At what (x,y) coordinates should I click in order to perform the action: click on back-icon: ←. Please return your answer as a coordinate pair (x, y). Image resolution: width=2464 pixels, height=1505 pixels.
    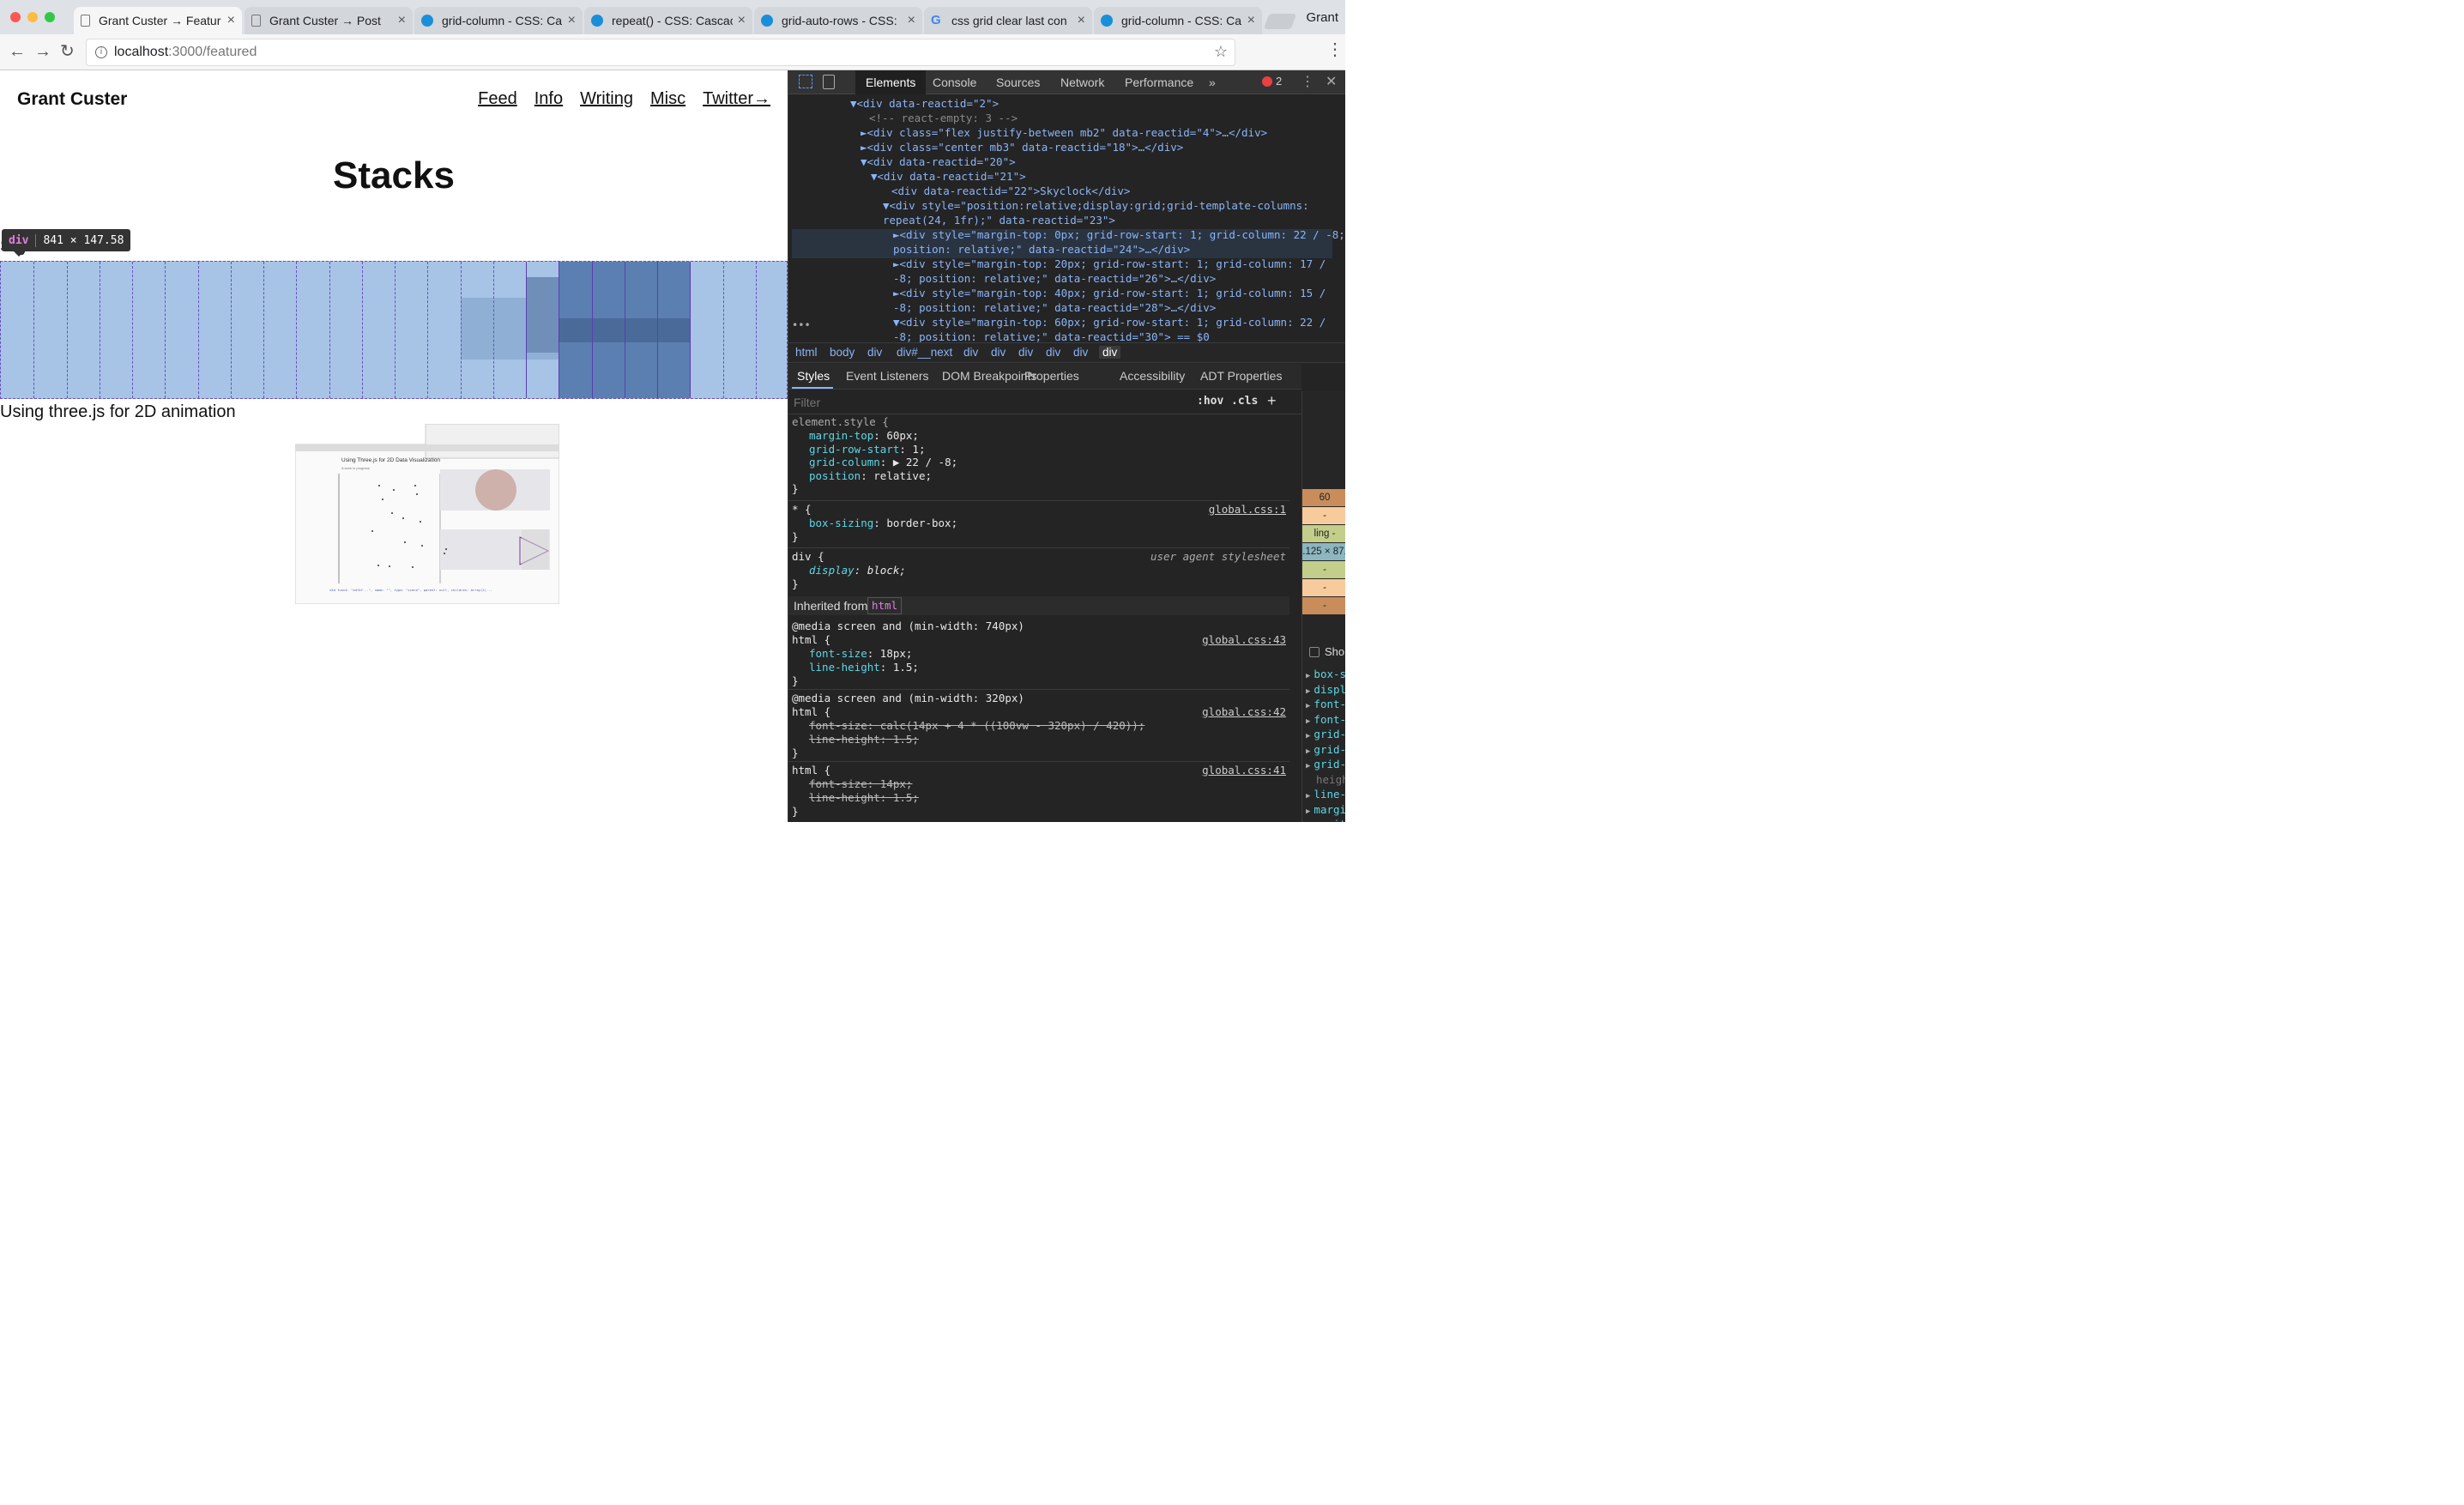
    Looking at the image, I should click on (17, 51).